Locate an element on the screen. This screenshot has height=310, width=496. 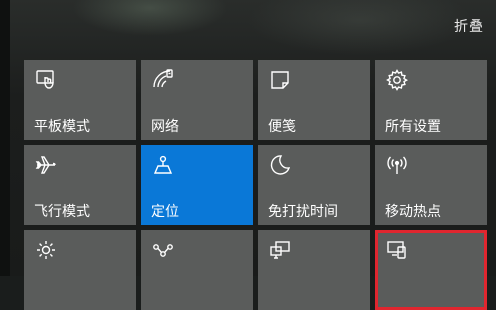
tile-project is located at coordinates (314, 270).